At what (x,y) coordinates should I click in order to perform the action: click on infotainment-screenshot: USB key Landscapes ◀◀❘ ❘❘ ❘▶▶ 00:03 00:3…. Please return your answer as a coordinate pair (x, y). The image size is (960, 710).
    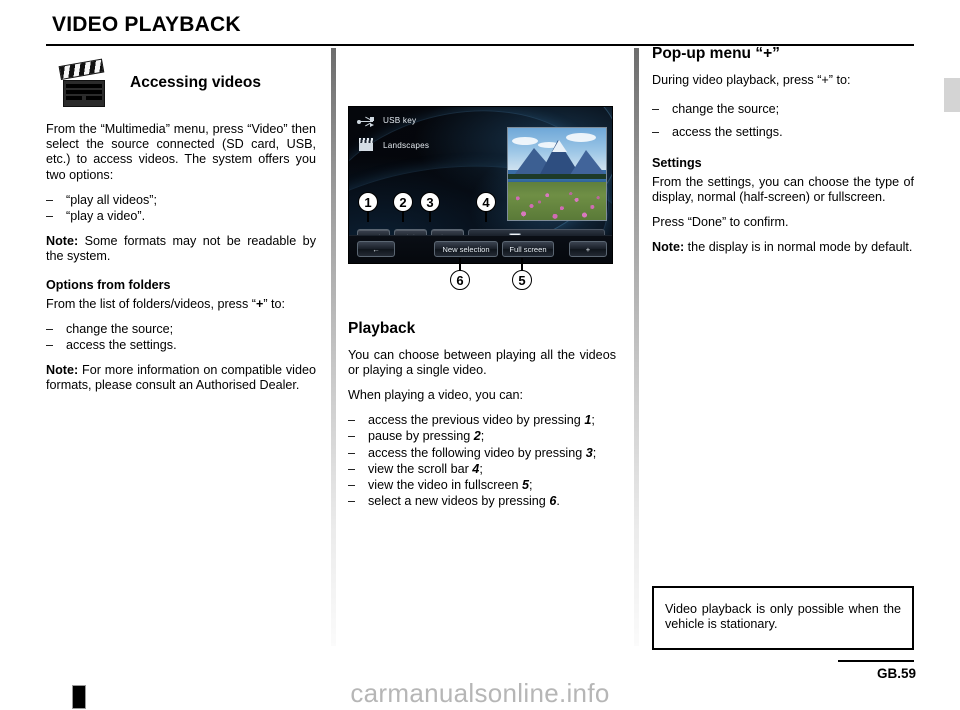
    Looking at the image, I should click on (480, 185).